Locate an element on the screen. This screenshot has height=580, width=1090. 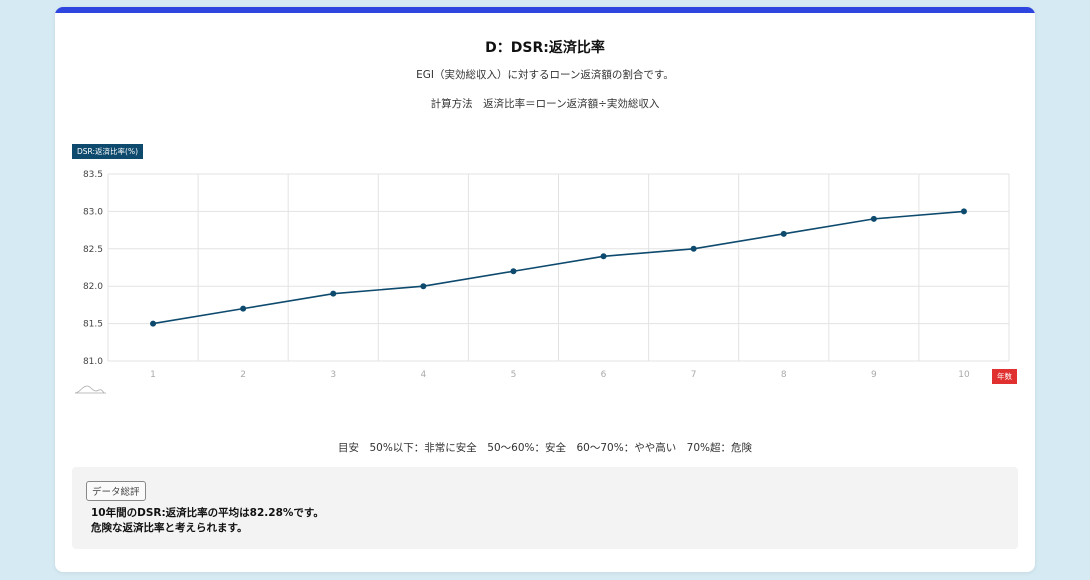
y-tick-label: 81.0 is located at coordinates (93, 362).